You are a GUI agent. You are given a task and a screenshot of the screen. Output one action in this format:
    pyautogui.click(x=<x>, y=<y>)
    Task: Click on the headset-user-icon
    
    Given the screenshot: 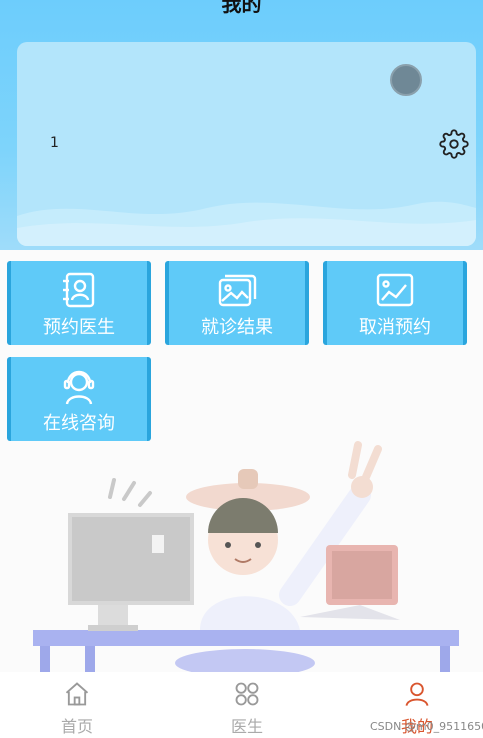 What is the action you would take?
    pyautogui.click(x=79, y=387)
    